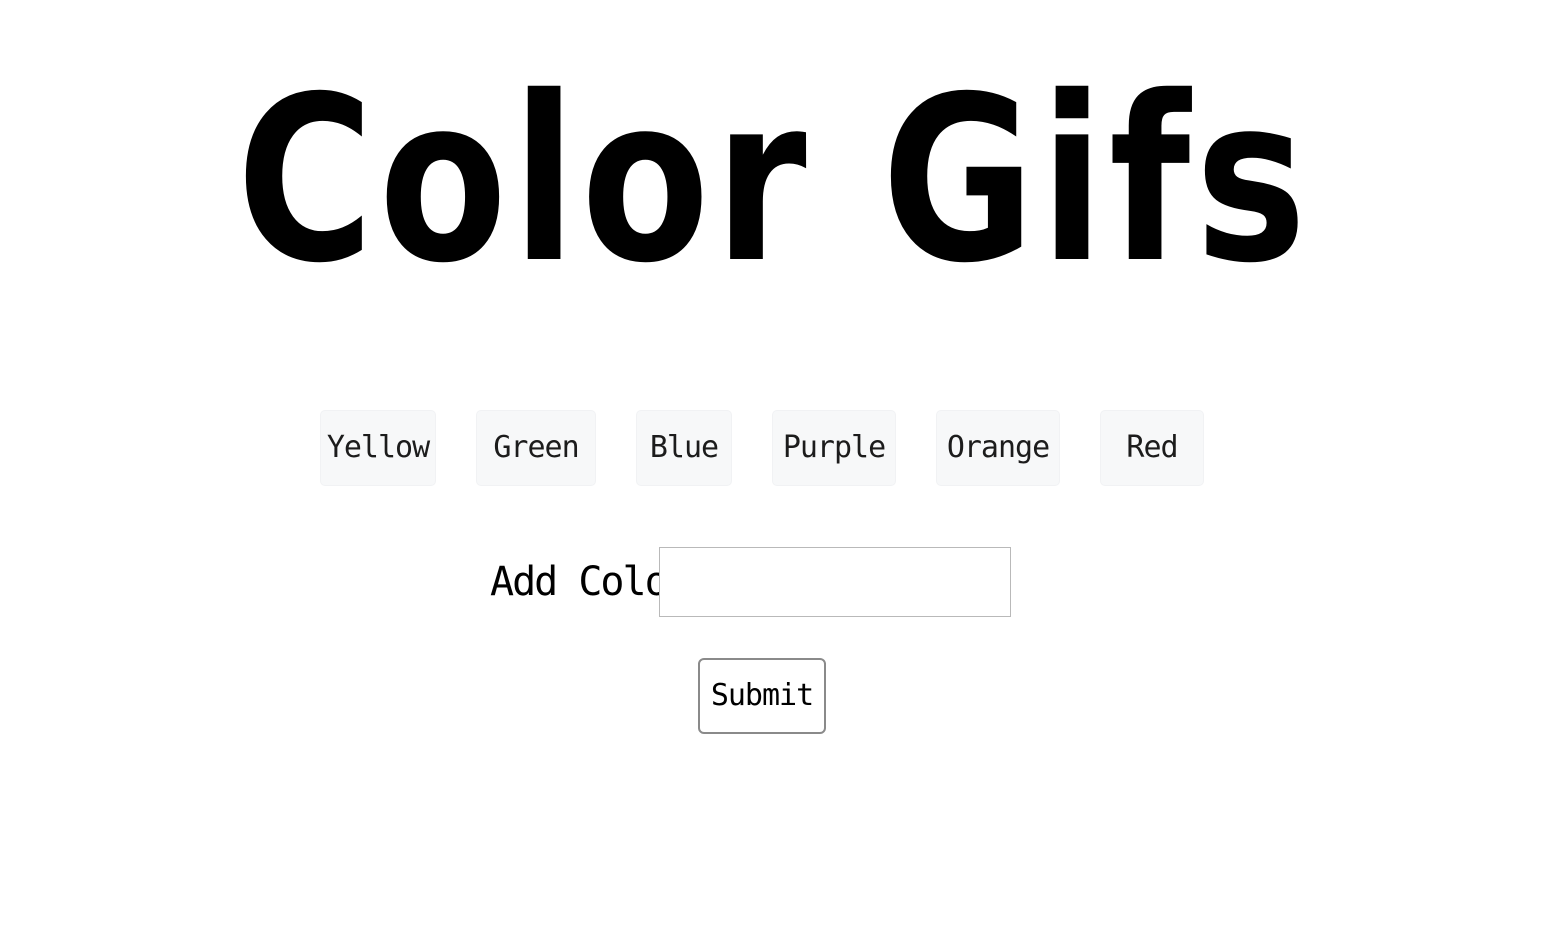 This screenshot has height=946, width=1548. I want to click on color-button-red: Red, so click(1152, 448).